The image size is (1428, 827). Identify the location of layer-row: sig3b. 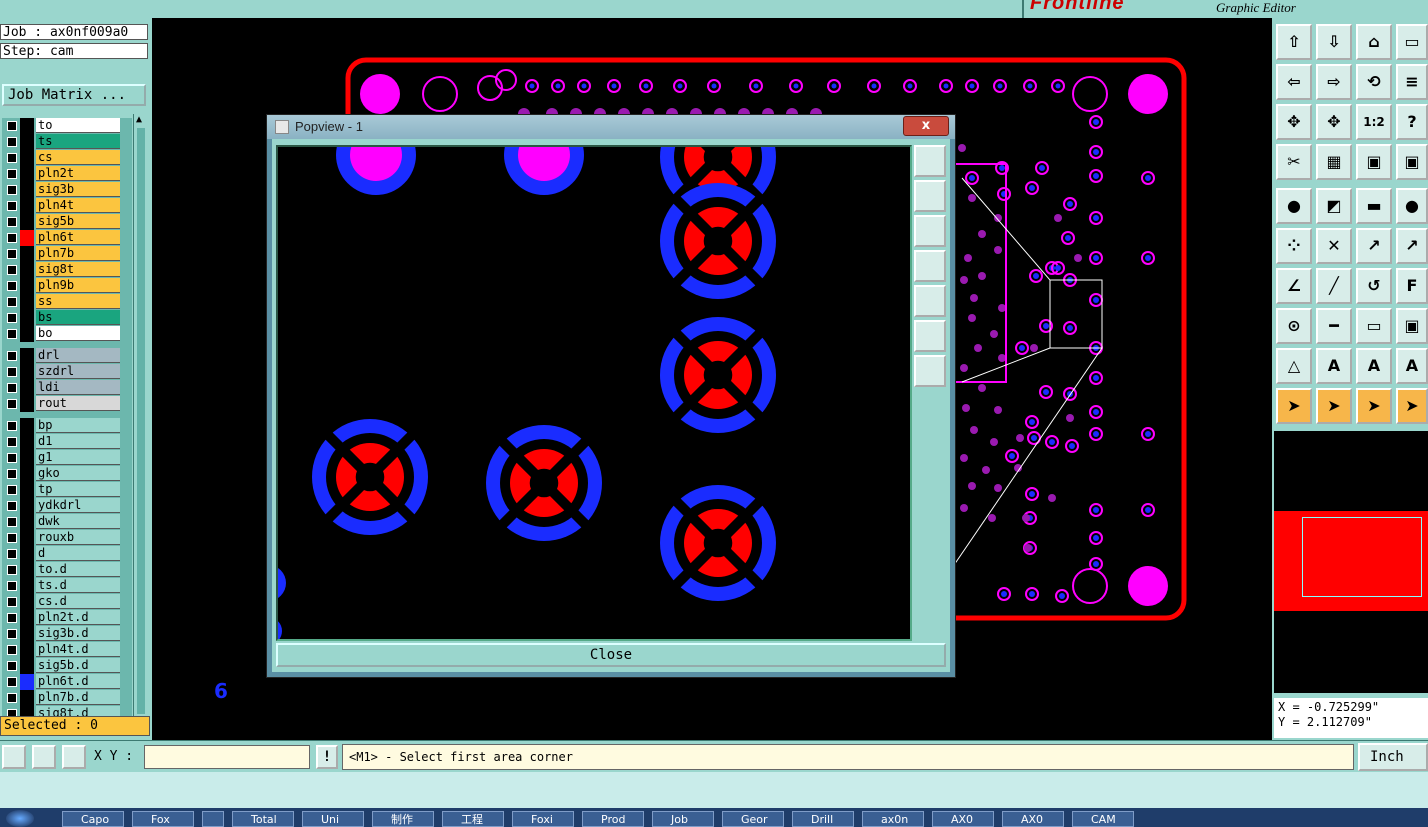
(67, 190).